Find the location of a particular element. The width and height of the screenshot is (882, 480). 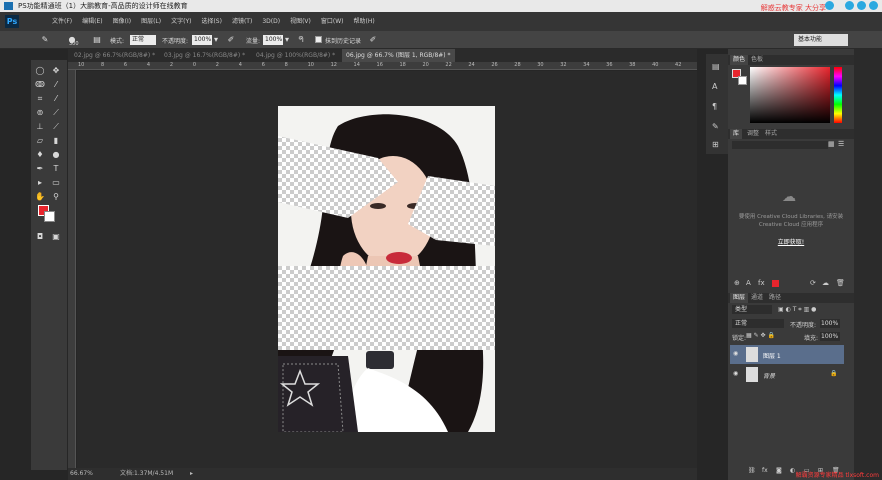

minimize-icon is located at coordinates (849, 5).